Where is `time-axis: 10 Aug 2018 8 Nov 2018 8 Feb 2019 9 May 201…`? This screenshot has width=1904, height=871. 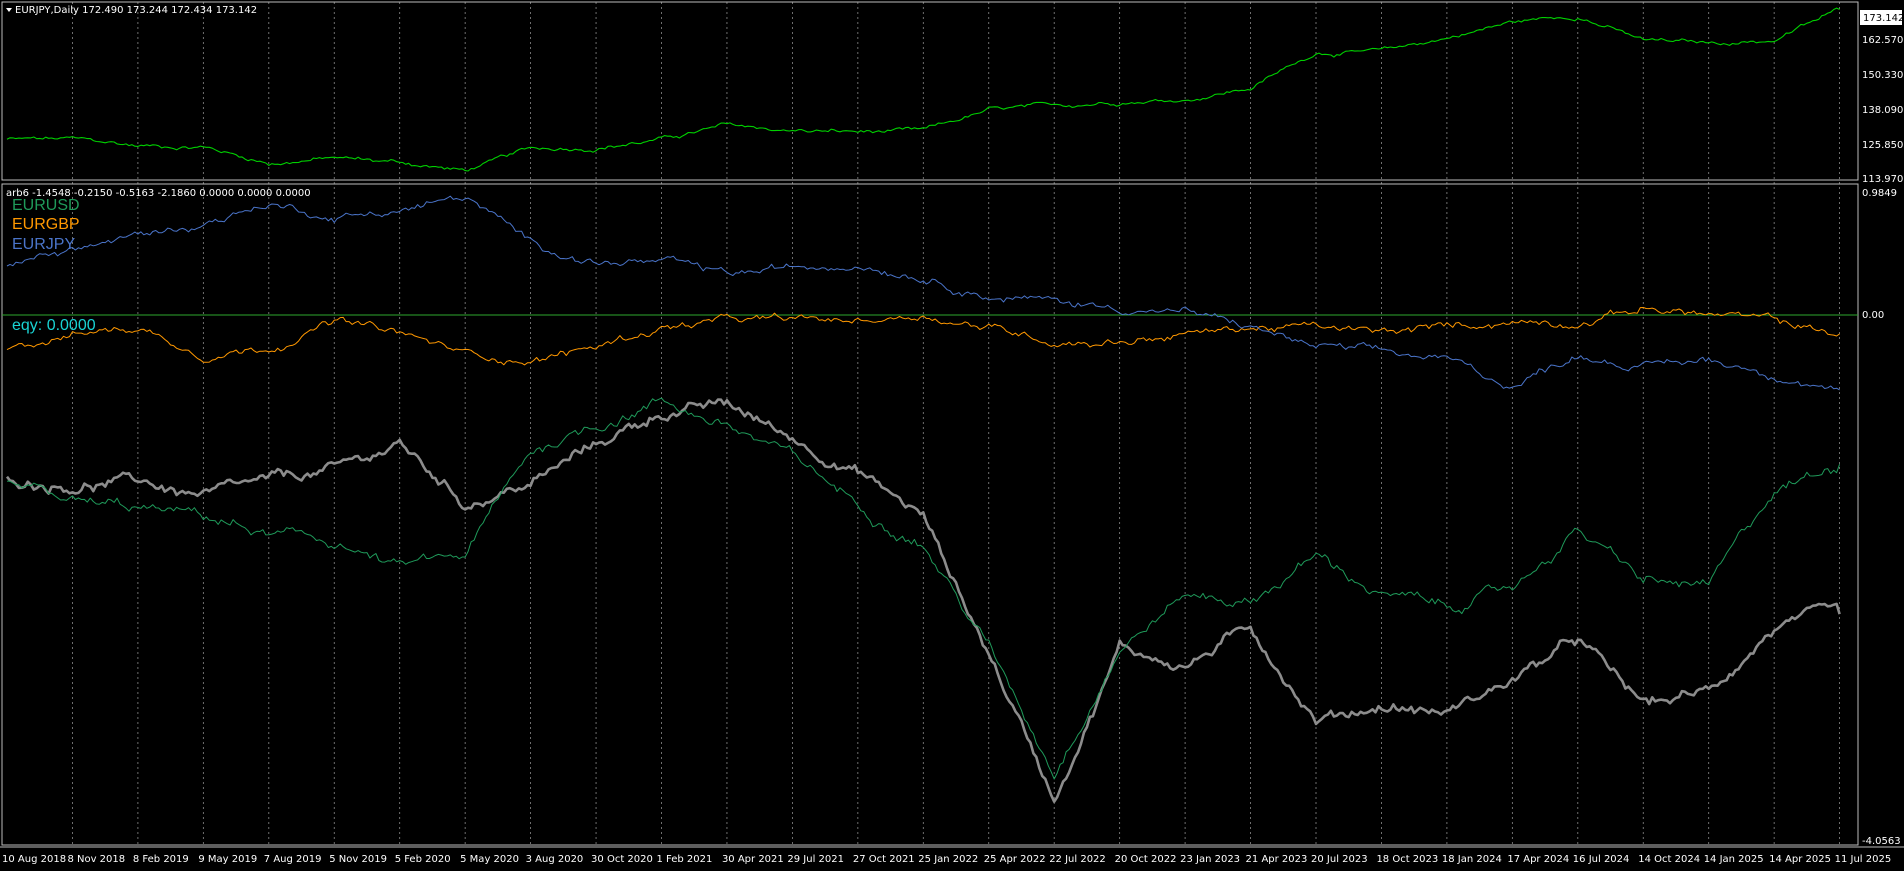
time-axis: 10 Aug 2018 8 Nov 2018 8 Feb 2019 9 May 201… is located at coordinates (946, 859).